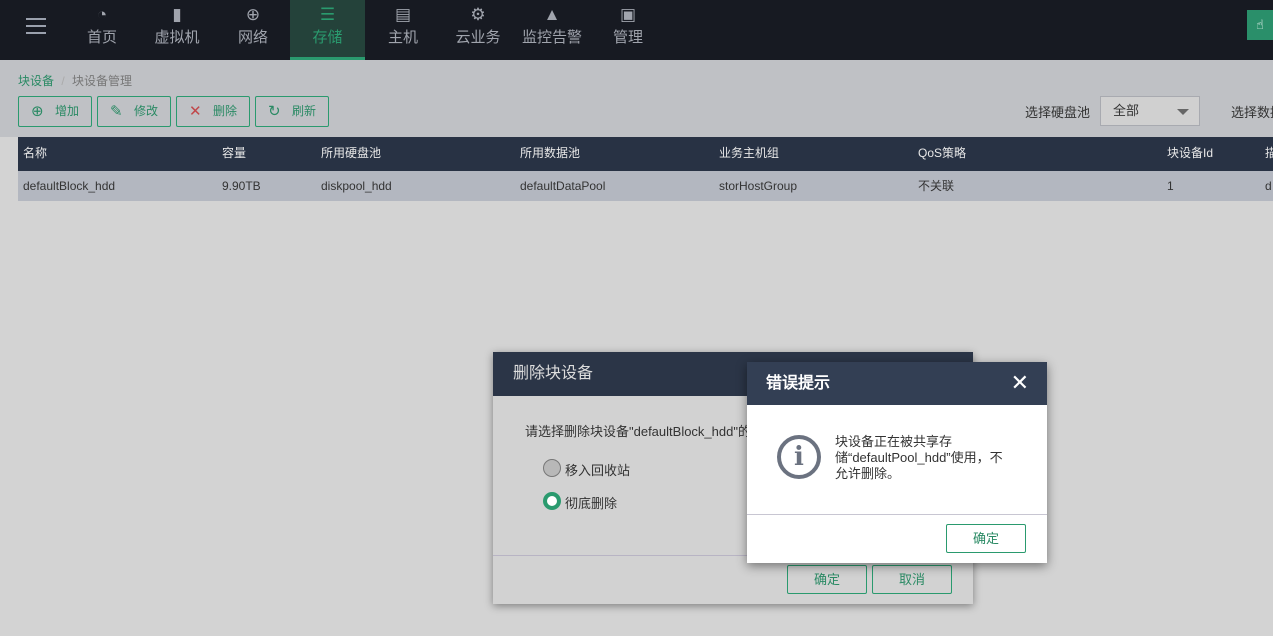 The height and width of the screenshot is (636, 1273). I want to click on cell-name: defaultBlock_hdd, so click(69, 186).